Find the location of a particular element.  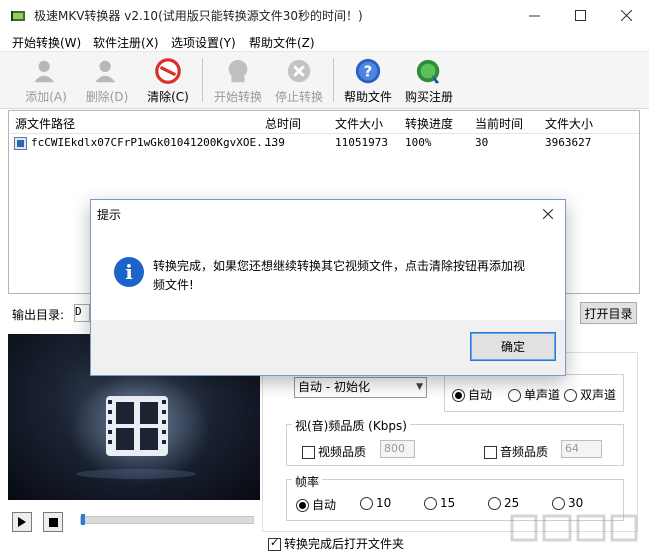

start-convert-button: 开始转换 is located at coordinates (238, 80).